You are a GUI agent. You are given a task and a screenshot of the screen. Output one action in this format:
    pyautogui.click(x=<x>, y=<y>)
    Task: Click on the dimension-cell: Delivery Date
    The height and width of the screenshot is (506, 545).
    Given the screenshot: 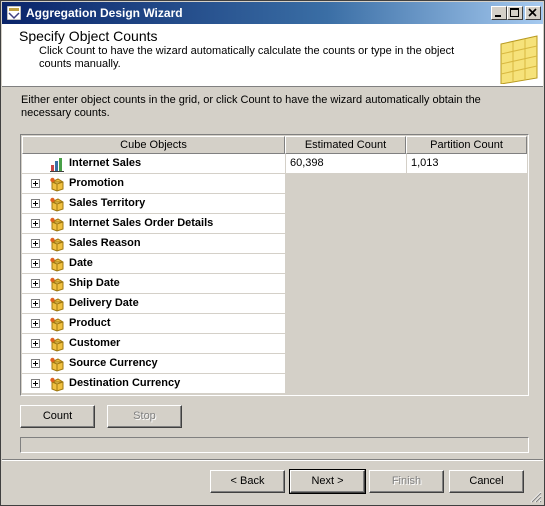 What is the action you would take?
    pyautogui.click(x=153, y=304)
    